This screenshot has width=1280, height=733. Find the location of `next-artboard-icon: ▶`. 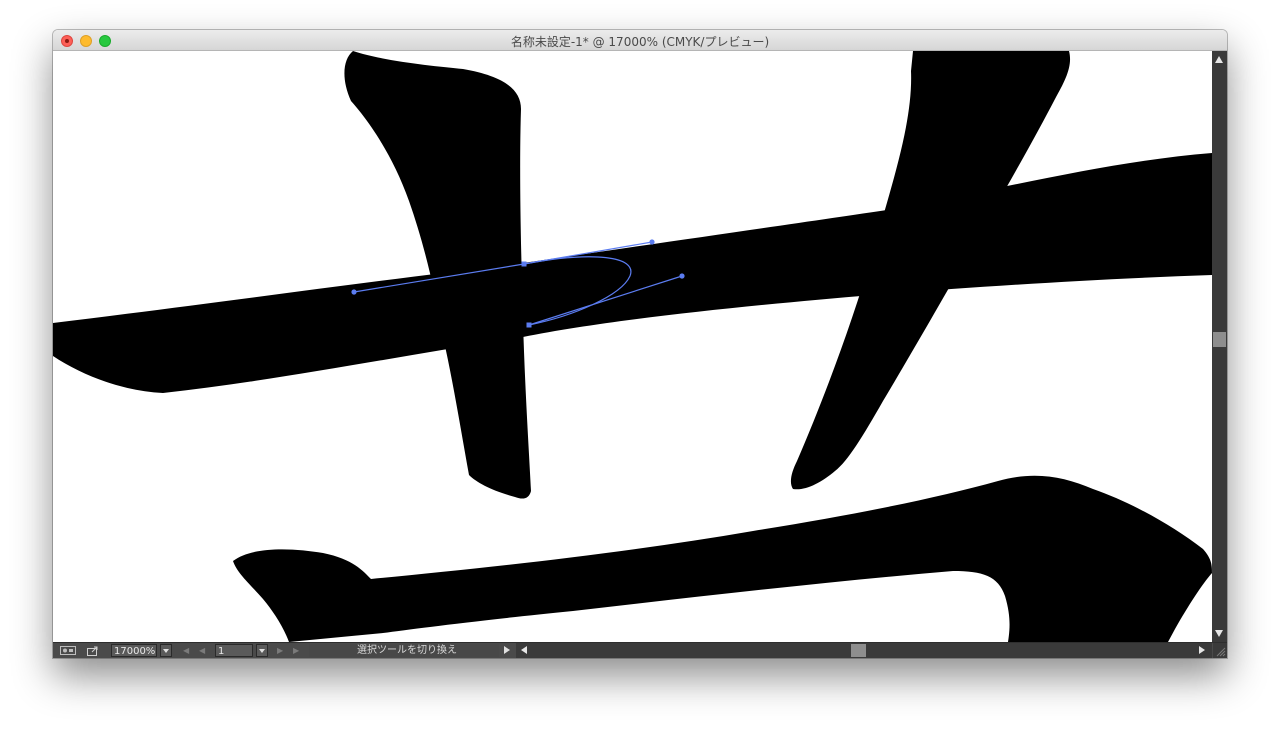

next-artboard-icon: ▶ is located at coordinates (280, 650).